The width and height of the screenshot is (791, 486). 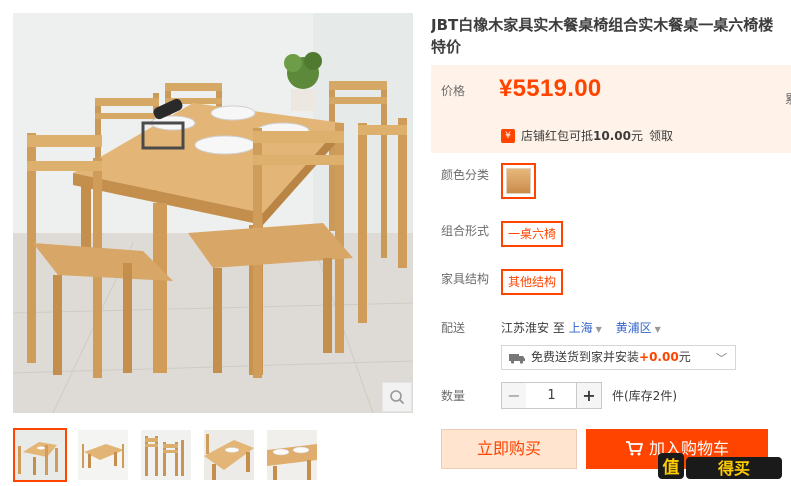 I want to click on product-title: JBT白橡木家具实木餐桌椅组合实木餐桌一桌六椅楼 特价, so click(x=611, y=36).